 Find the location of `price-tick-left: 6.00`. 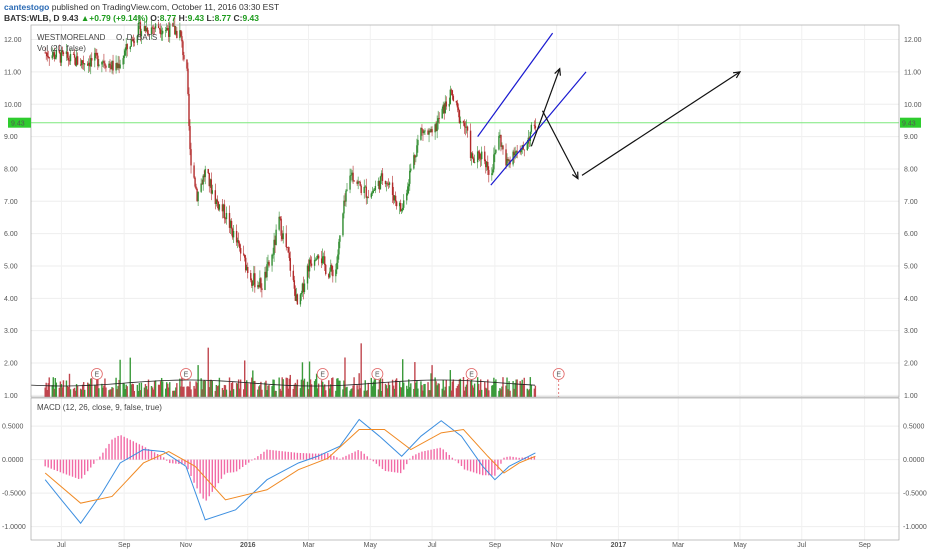

price-tick-left: 6.00 is located at coordinates (11, 234).